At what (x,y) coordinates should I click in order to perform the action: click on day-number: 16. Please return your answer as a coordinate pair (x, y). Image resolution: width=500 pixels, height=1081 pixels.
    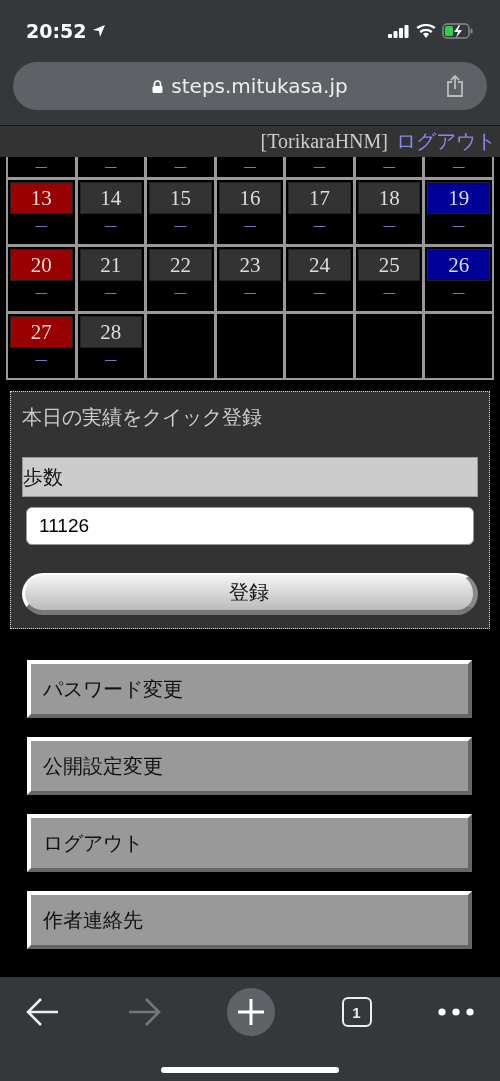
    Looking at the image, I should click on (250, 198).